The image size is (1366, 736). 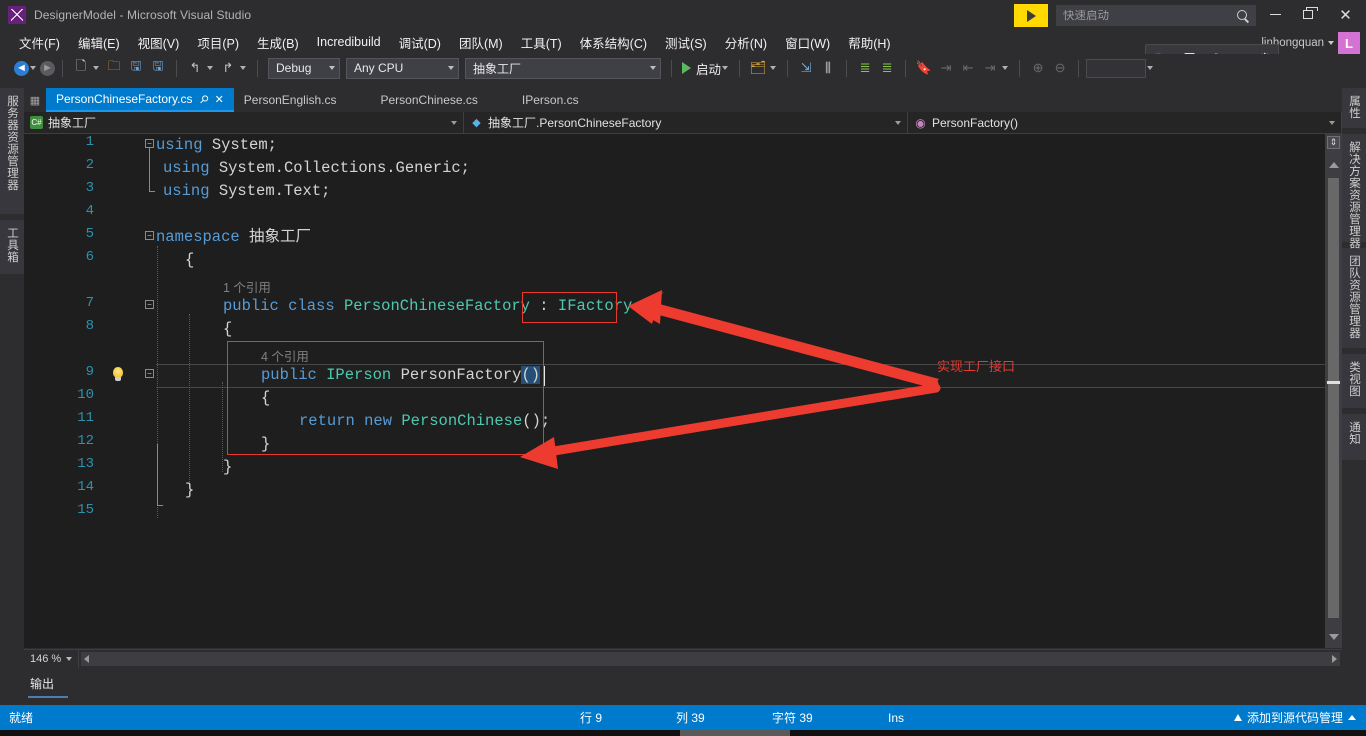 What do you see at coordinates (244, 122) in the screenshot?
I see `nav-project-dropdown: C# 抽象工厂` at bounding box center [244, 122].